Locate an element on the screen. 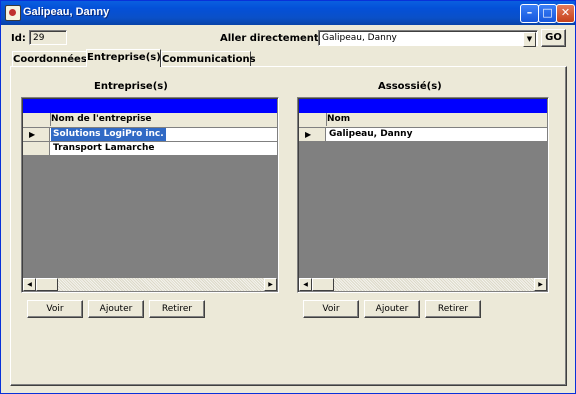 The width and height of the screenshot is (576, 394). right-section-title: Assossié(s) is located at coordinates (410, 86).